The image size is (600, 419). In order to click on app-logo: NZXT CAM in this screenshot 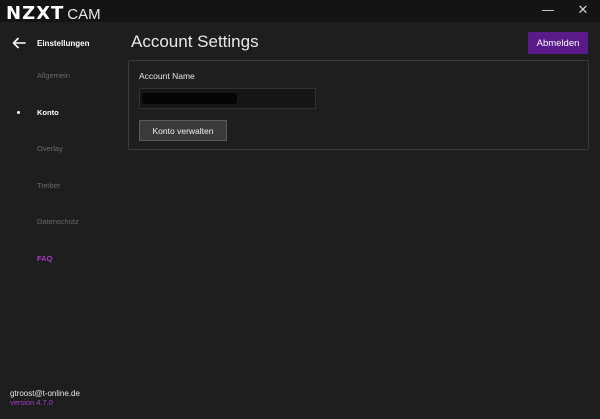, I will do `click(53, 13)`.